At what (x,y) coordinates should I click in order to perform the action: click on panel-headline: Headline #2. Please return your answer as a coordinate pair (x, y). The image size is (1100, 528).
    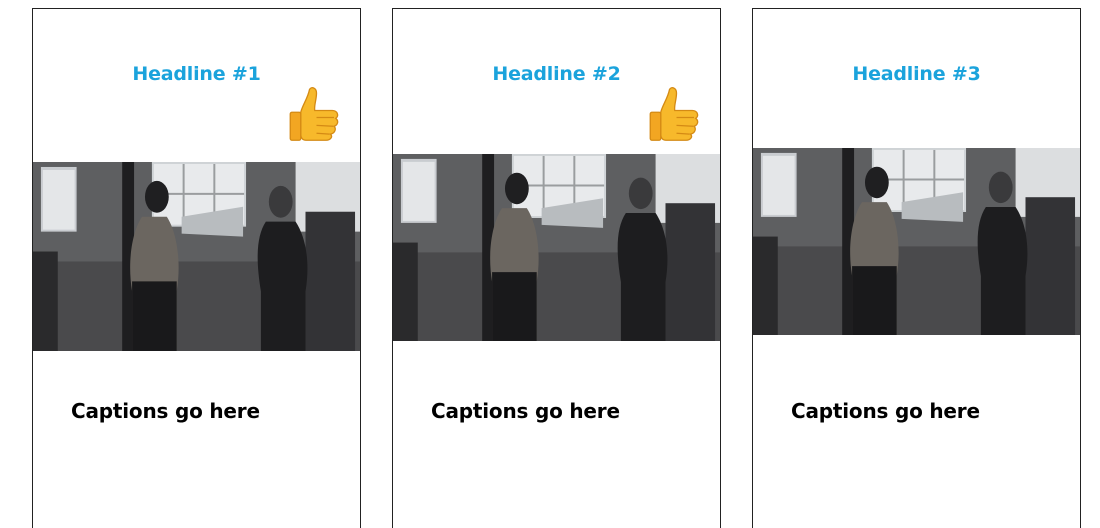
    Looking at the image, I should click on (556, 74).